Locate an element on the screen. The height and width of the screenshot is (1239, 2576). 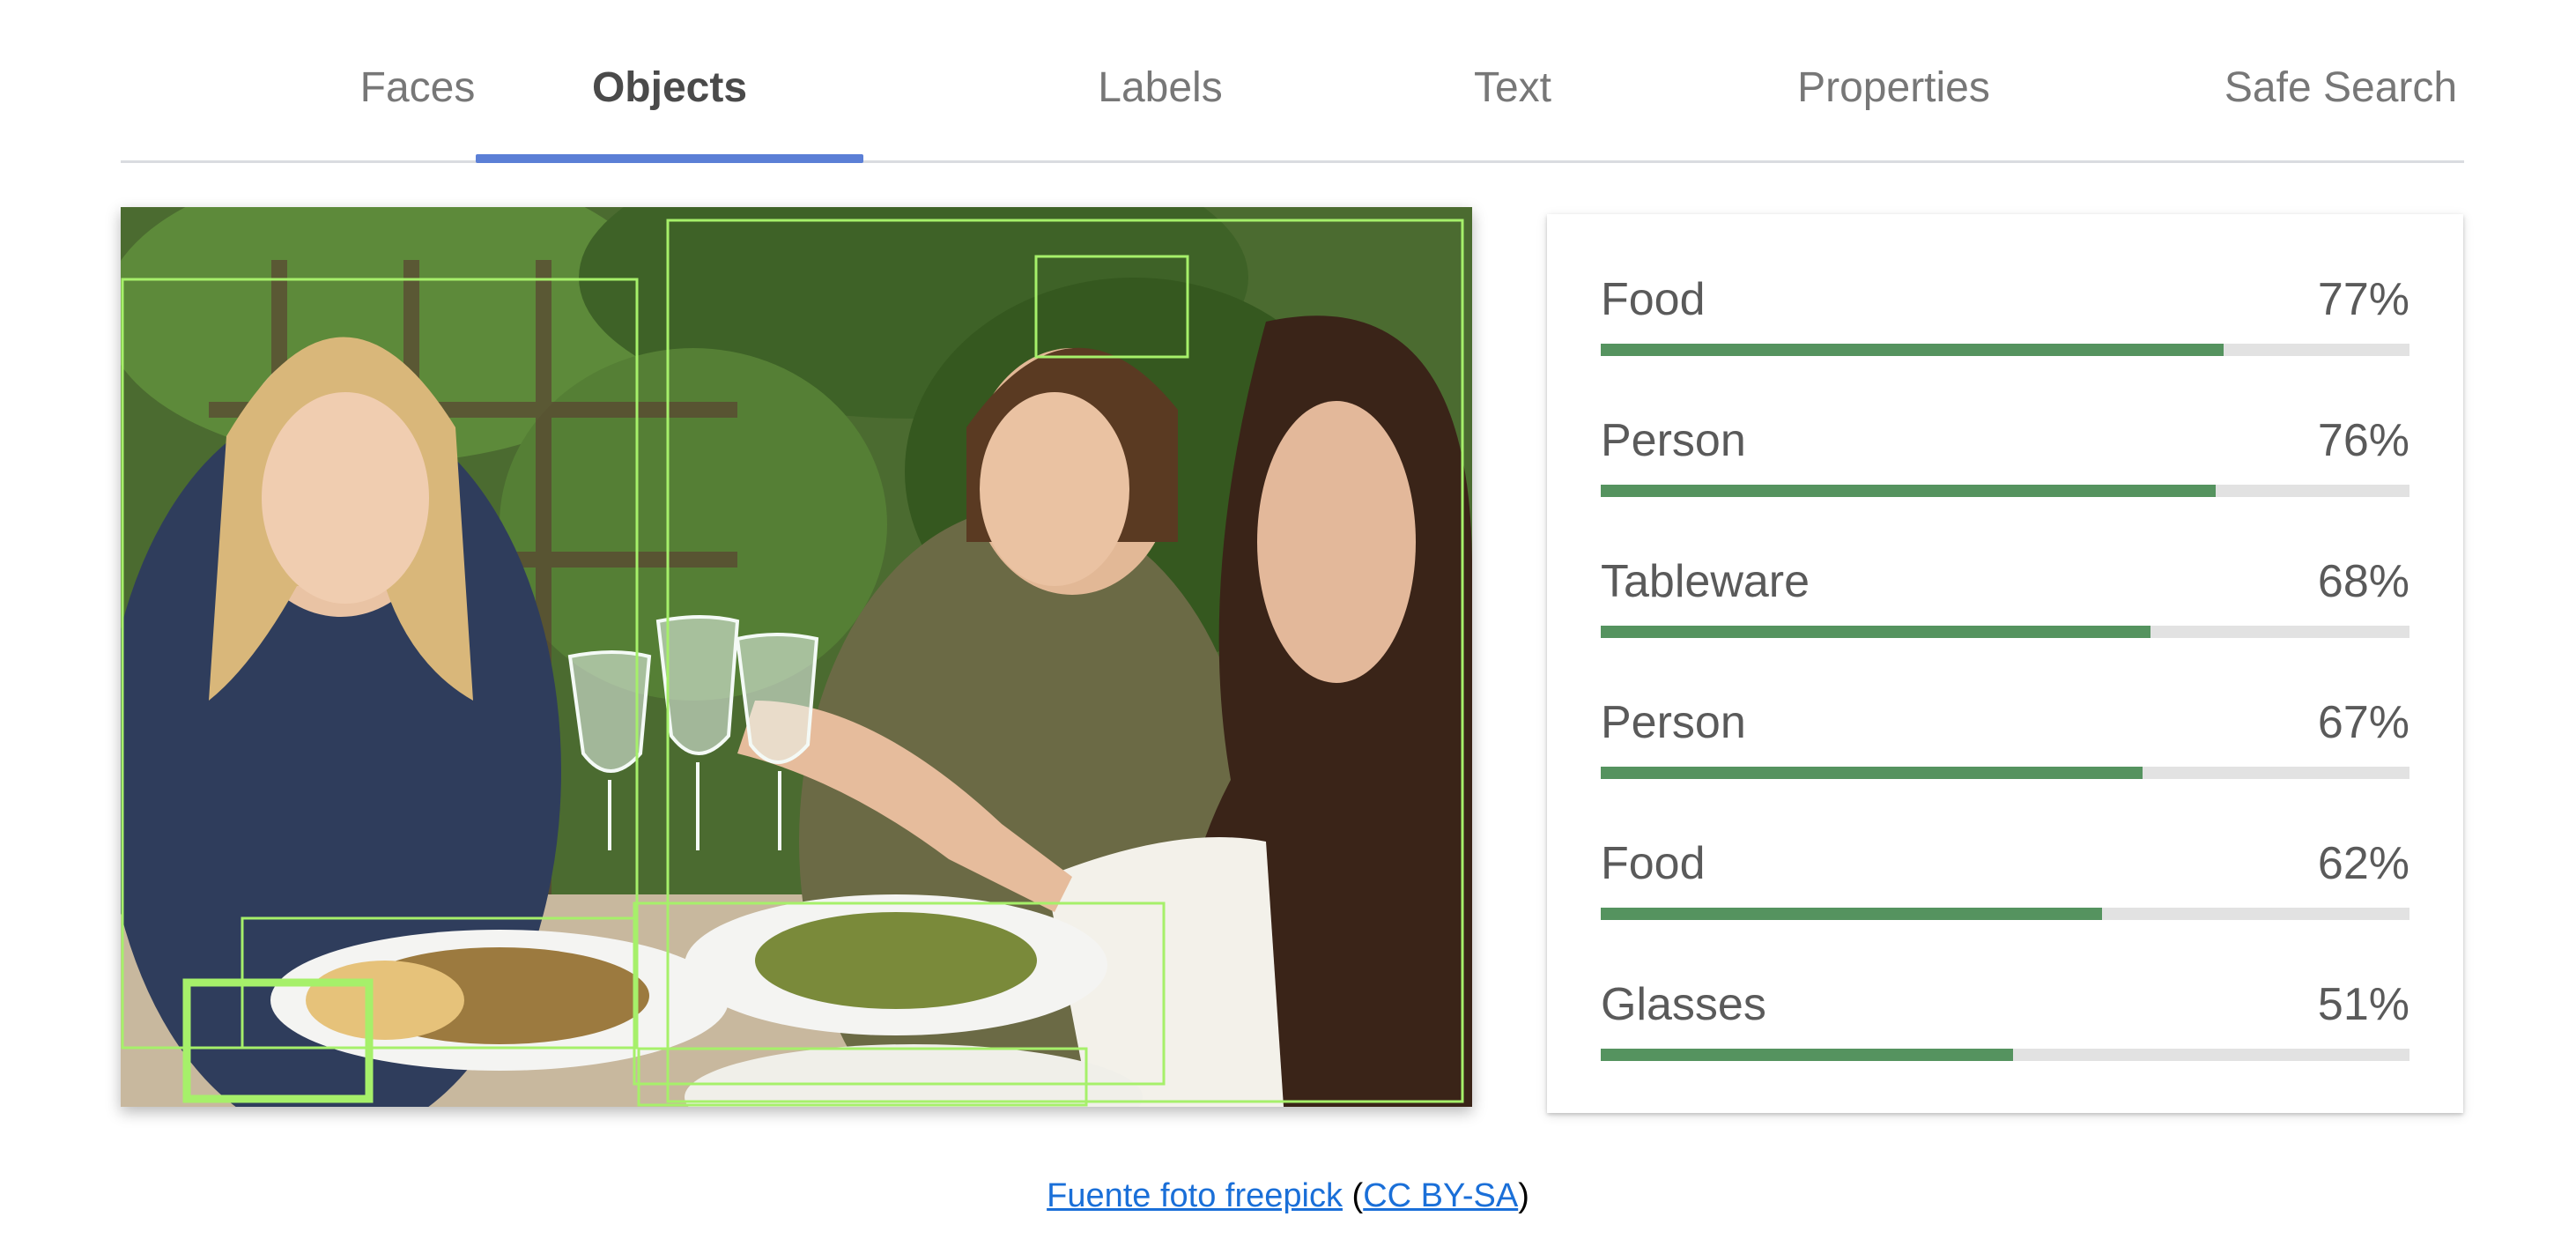
tab-safe-search: Safe Search is located at coordinates (2324, 80).